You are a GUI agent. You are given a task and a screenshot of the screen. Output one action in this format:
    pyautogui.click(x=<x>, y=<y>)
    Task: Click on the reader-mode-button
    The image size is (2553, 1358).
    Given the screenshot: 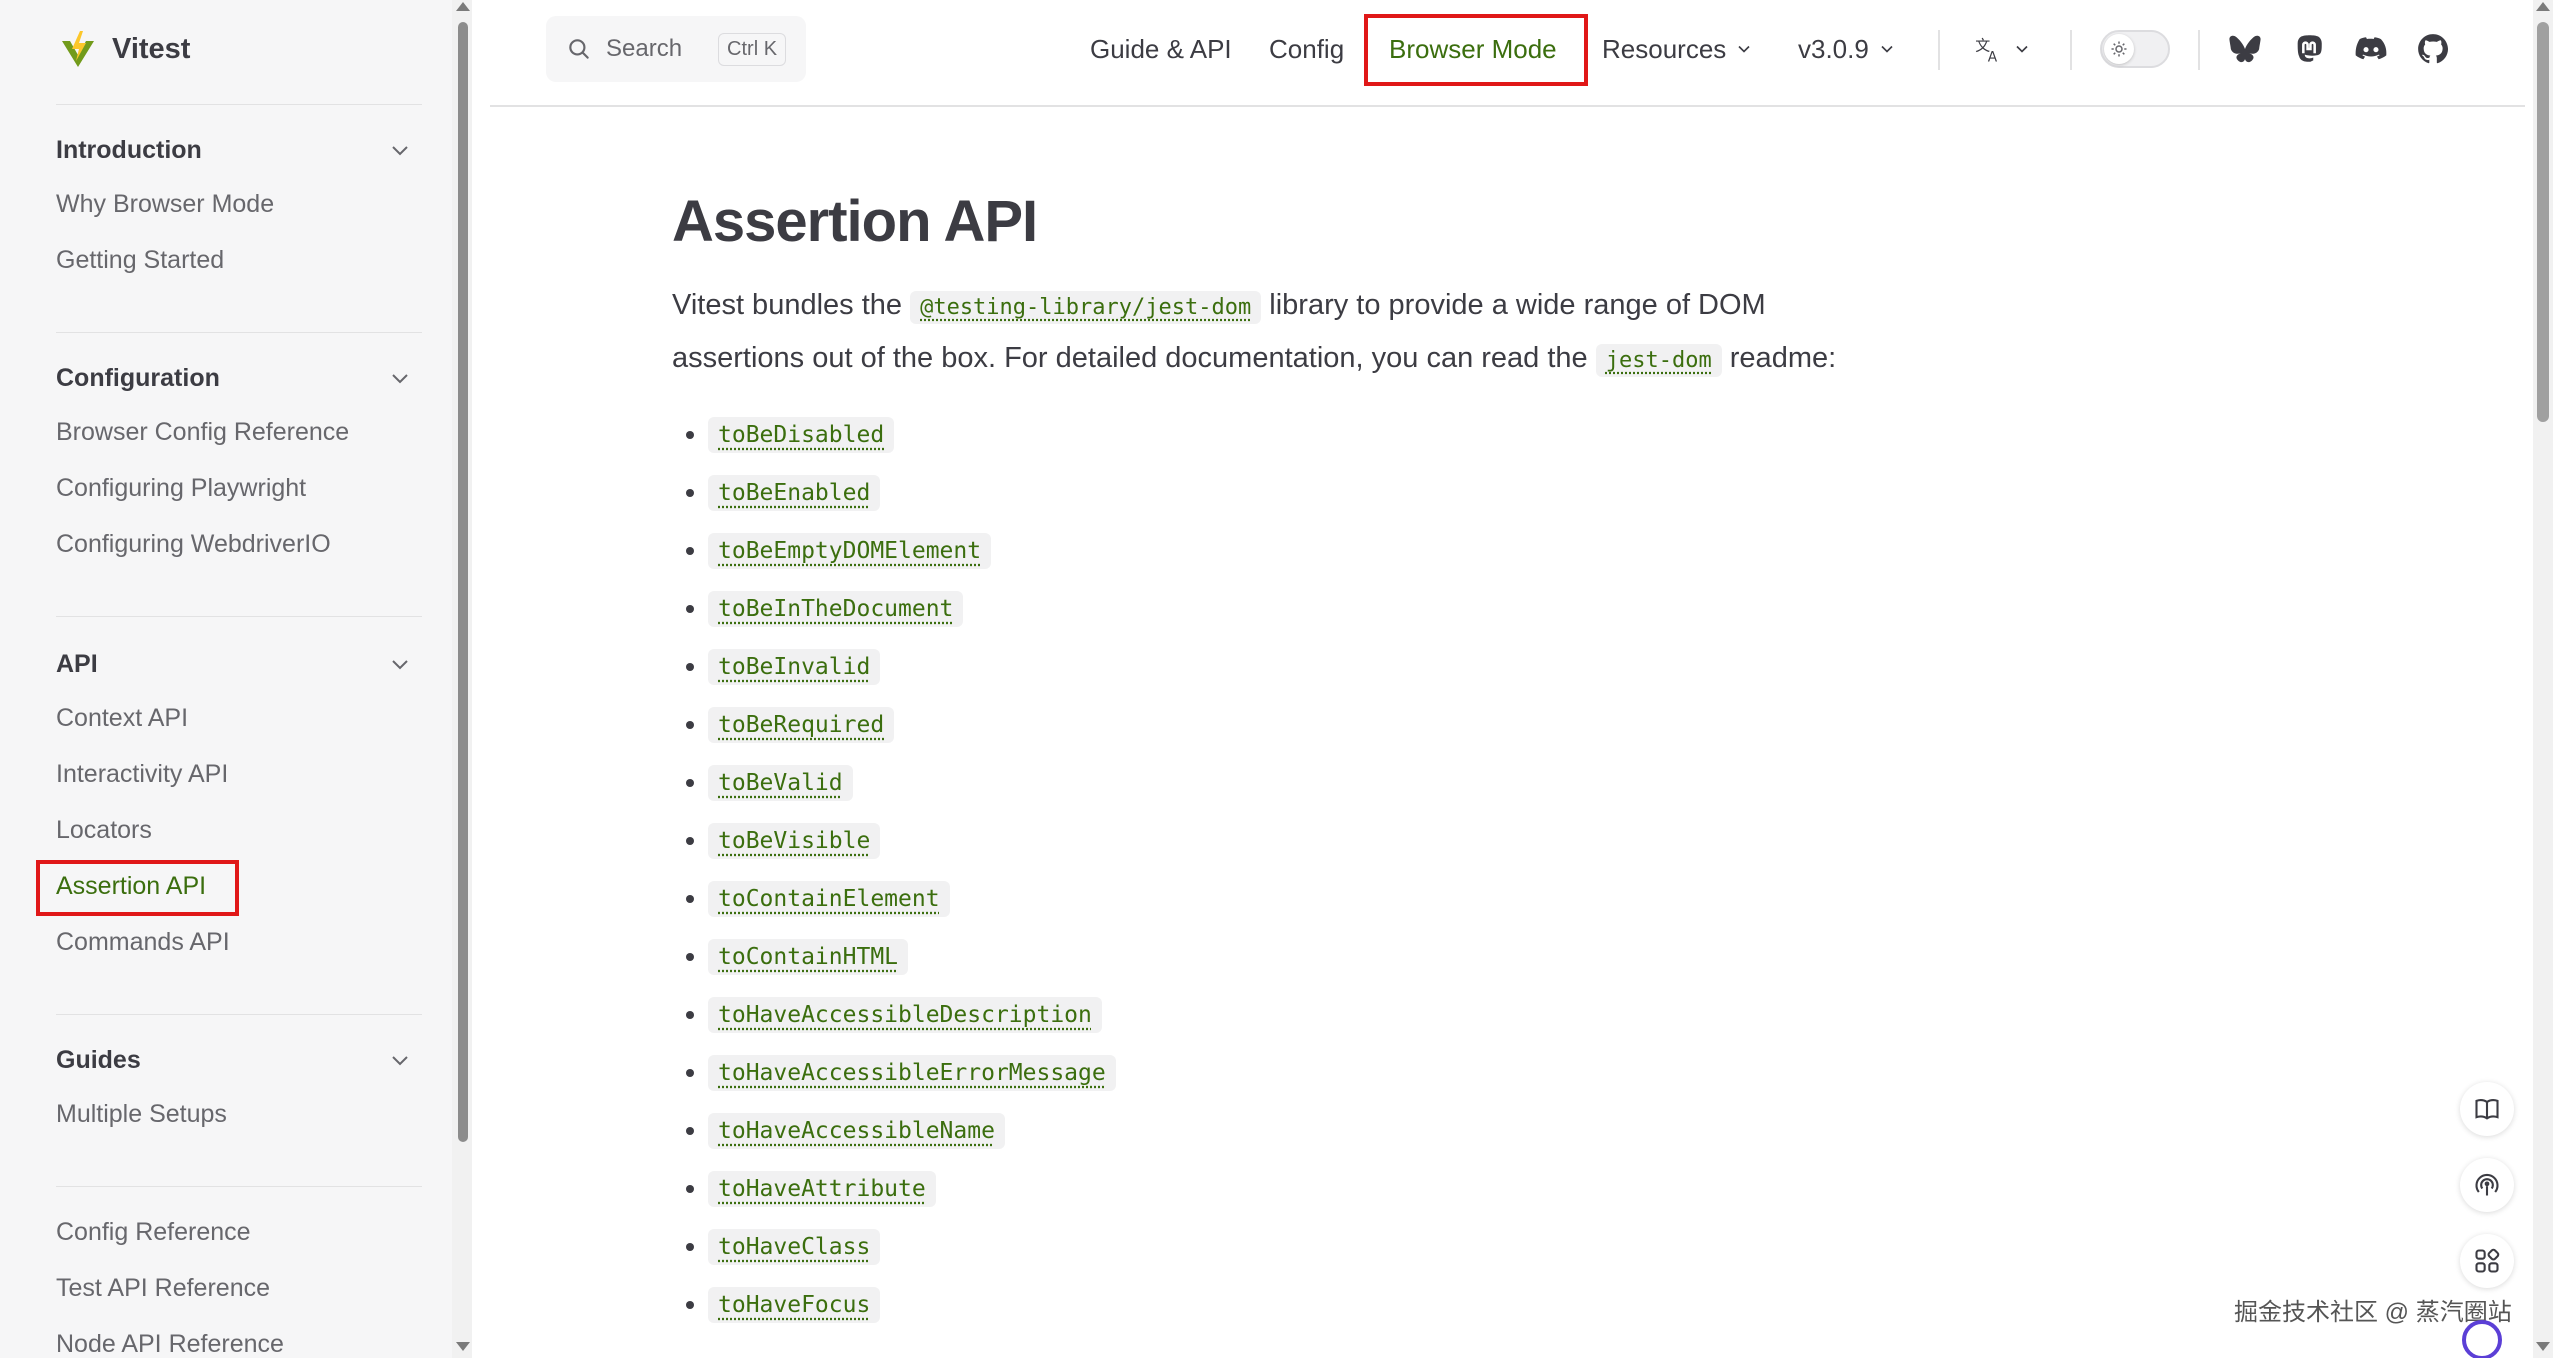 What is the action you would take?
    pyautogui.click(x=2487, y=1109)
    